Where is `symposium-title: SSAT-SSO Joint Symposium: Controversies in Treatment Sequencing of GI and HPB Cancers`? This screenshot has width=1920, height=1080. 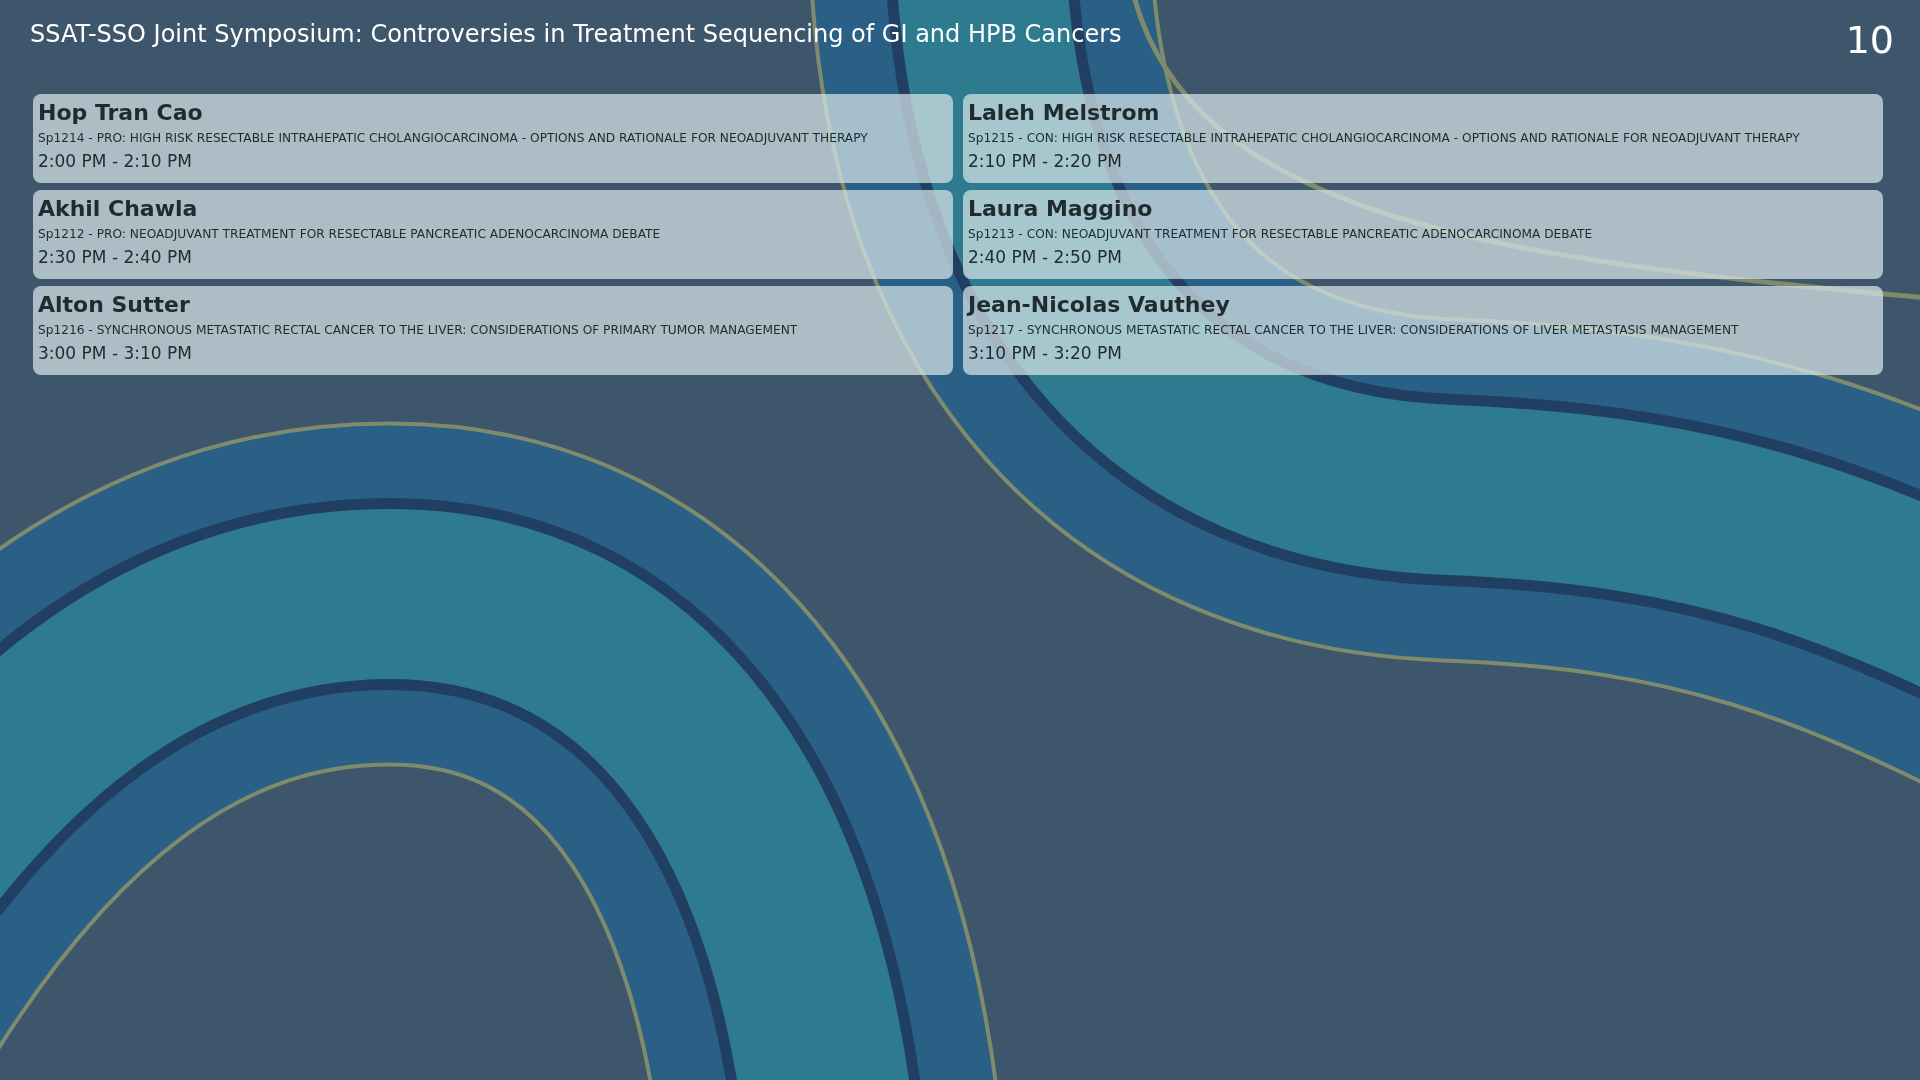 symposium-title: SSAT-SSO Joint Symposium: Controversies in Treatment Sequencing of GI and HPB Cancers is located at coordinates (576, 33).